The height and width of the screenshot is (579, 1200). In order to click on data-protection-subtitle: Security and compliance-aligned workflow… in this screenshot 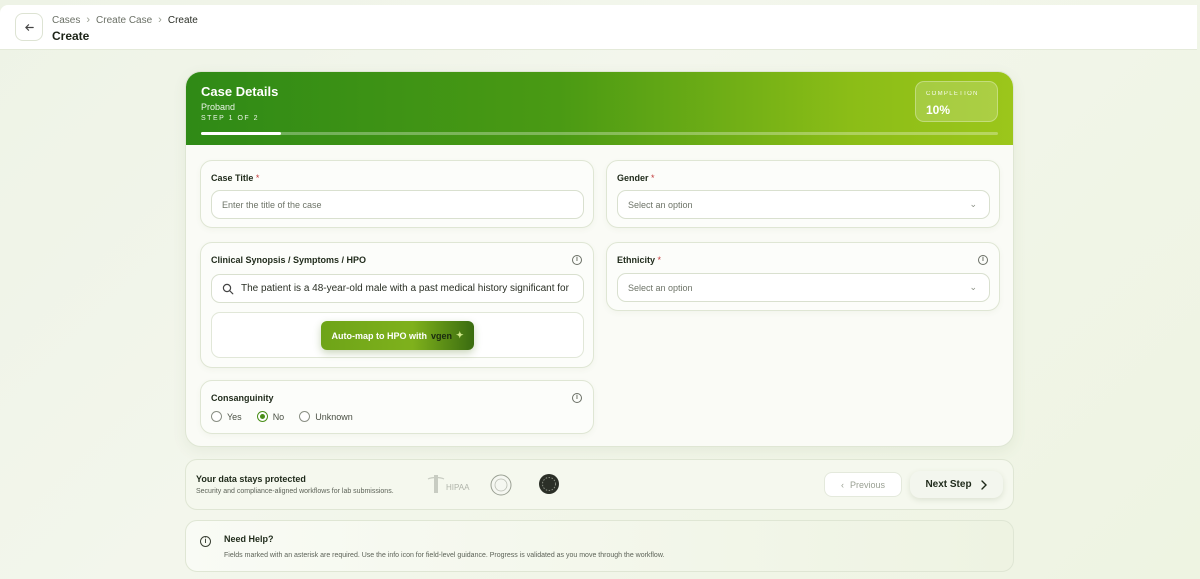, I will do `click(295, 491)`.